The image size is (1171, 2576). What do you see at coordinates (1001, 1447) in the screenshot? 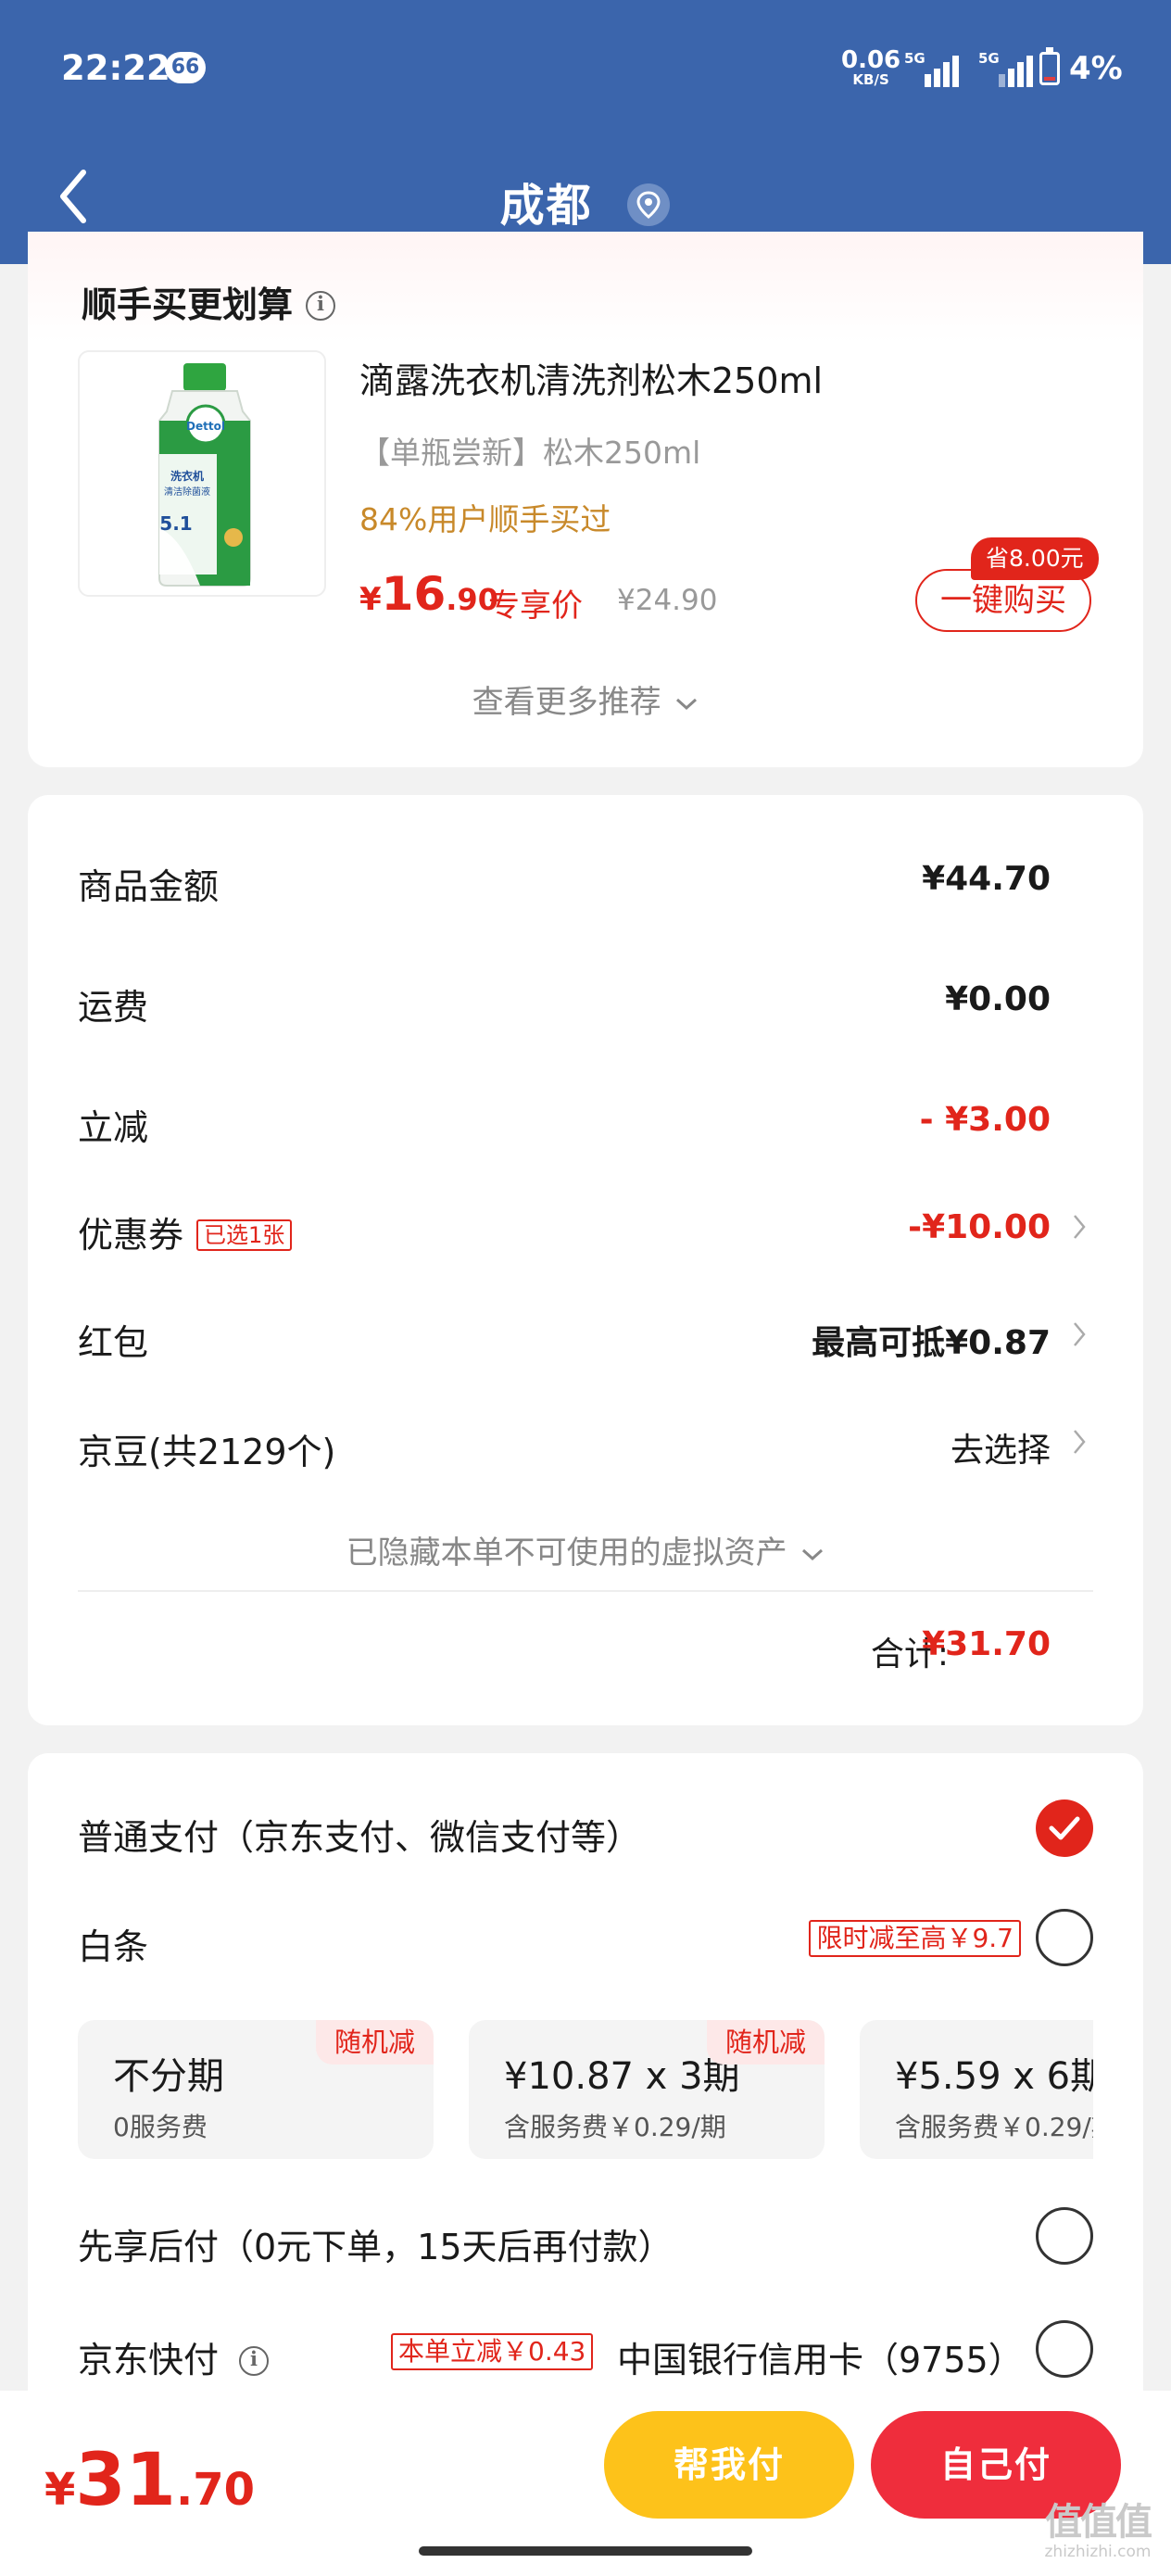
I see `jd-beans-value: 去选择` at bounding box center [1001, 1447].